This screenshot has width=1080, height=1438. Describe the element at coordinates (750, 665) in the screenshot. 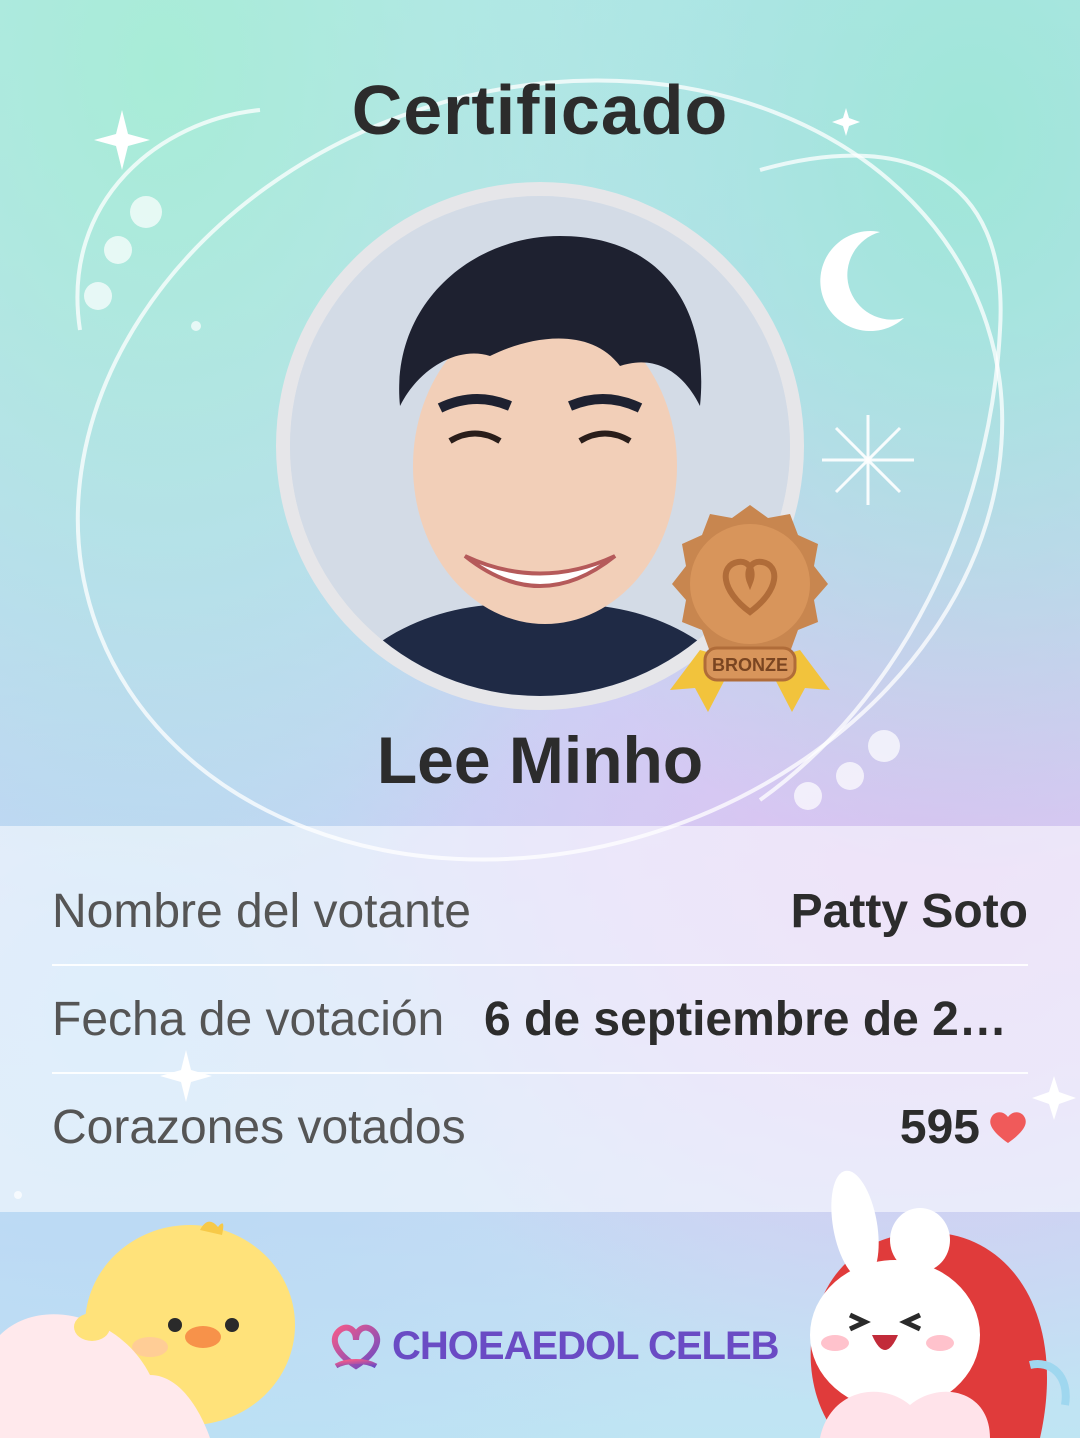

I see `medal-tier-label: BRONZE` at that location.